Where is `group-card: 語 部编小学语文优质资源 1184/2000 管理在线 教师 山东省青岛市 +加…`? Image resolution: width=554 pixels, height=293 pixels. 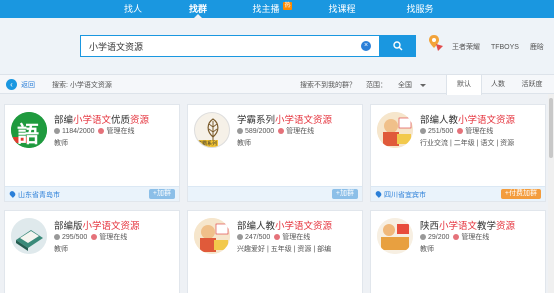
group-card: 語 部编小学语文优质资源 1184/2000 管理在线 教师 山东省青岛市 +加… is located at coordinates (92, 153).